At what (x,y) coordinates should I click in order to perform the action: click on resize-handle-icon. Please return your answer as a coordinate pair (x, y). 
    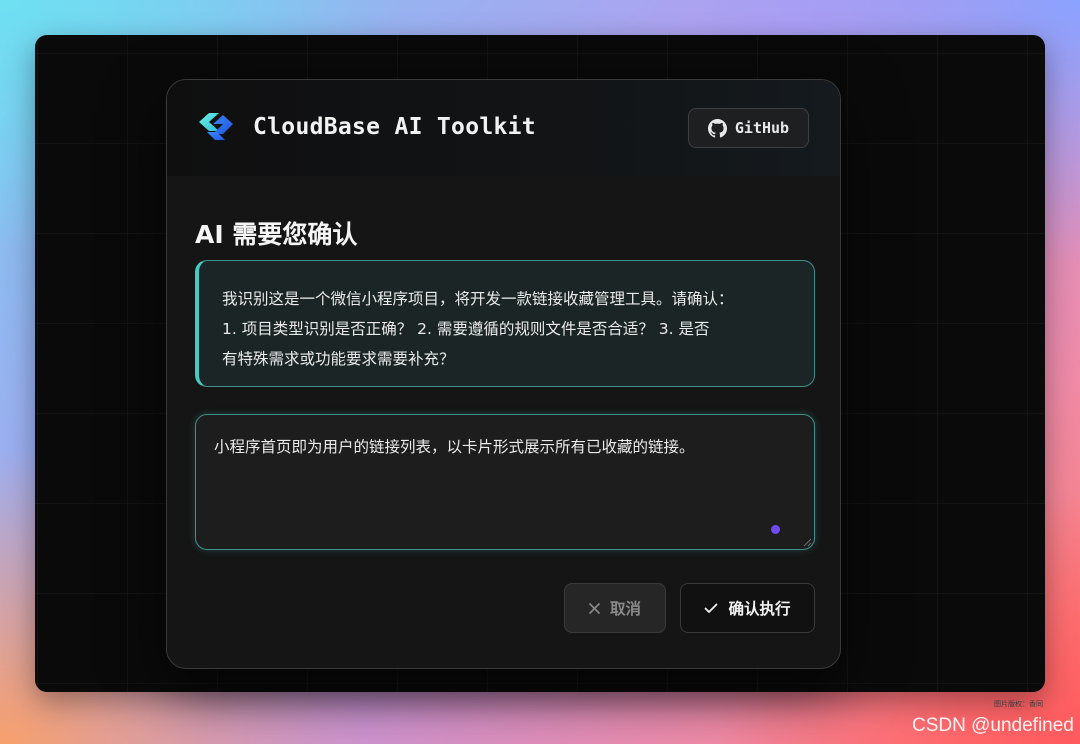
    Looking at the image, I should click on (807, 542).